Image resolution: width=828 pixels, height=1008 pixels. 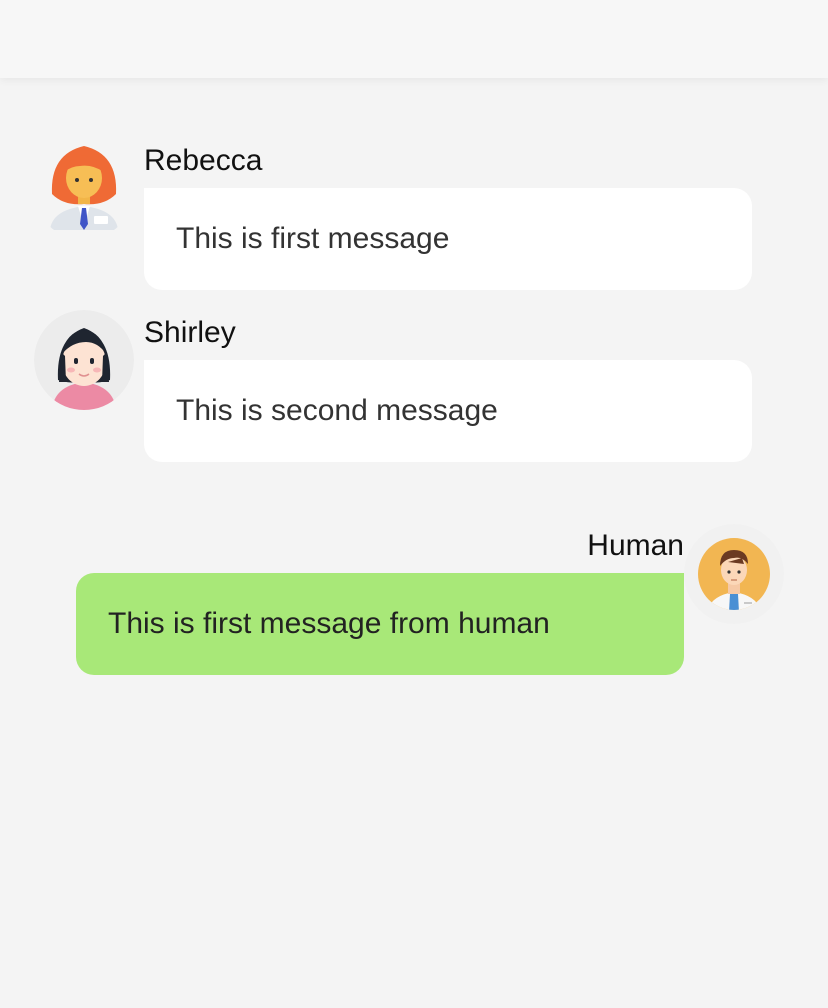 I want to click on chat-header, so click(x=414, y=39).